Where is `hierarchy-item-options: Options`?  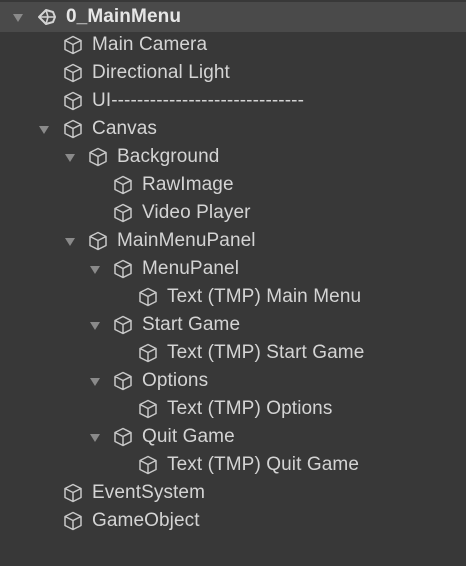 hierarchy-item-options: Options is located at coordinates (233, 381).